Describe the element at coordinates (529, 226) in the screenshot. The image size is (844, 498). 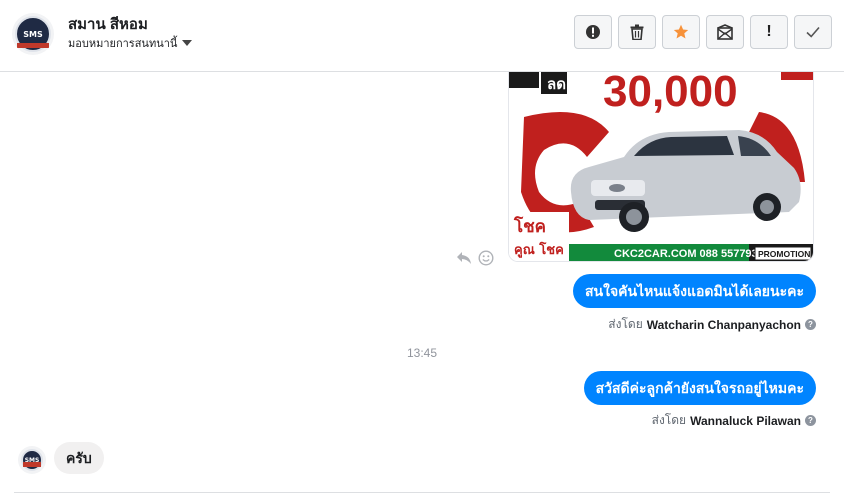
I see `promo-slogan-top: โชค` at that location.